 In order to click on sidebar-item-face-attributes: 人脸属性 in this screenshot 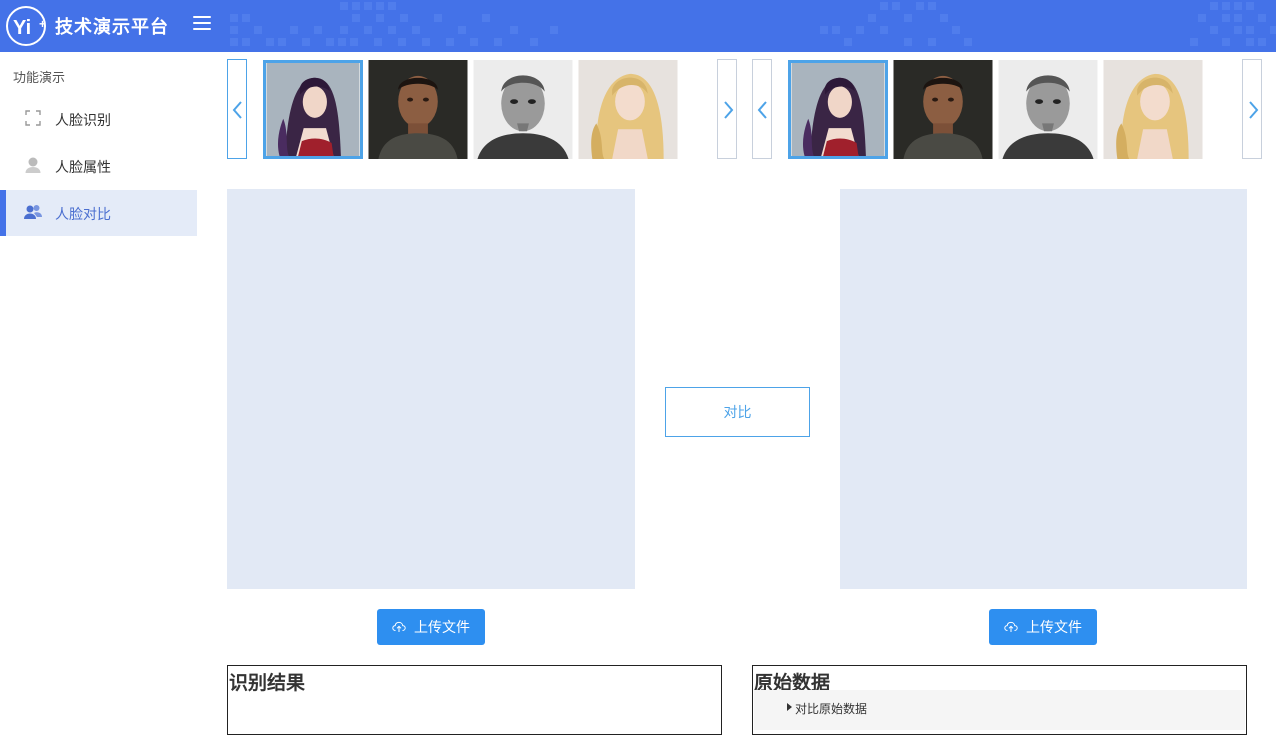, I will do `click(98, 166)`.